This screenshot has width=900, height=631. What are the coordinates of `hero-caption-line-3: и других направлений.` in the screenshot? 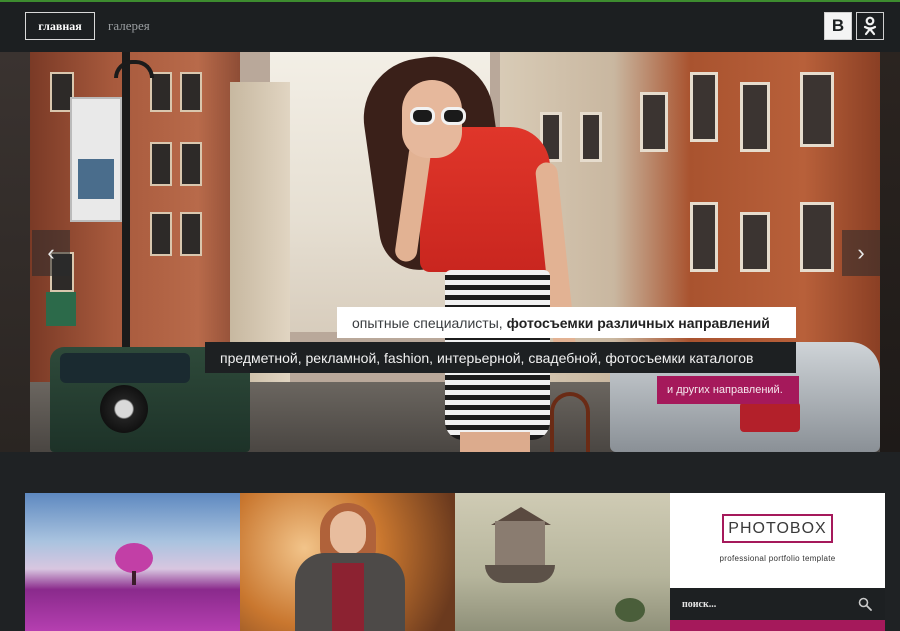 It's located at (728, 390).